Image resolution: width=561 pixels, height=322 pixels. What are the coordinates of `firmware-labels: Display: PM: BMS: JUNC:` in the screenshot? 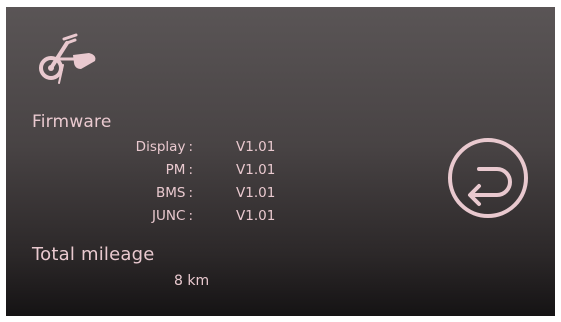 It's located at (132, 189).